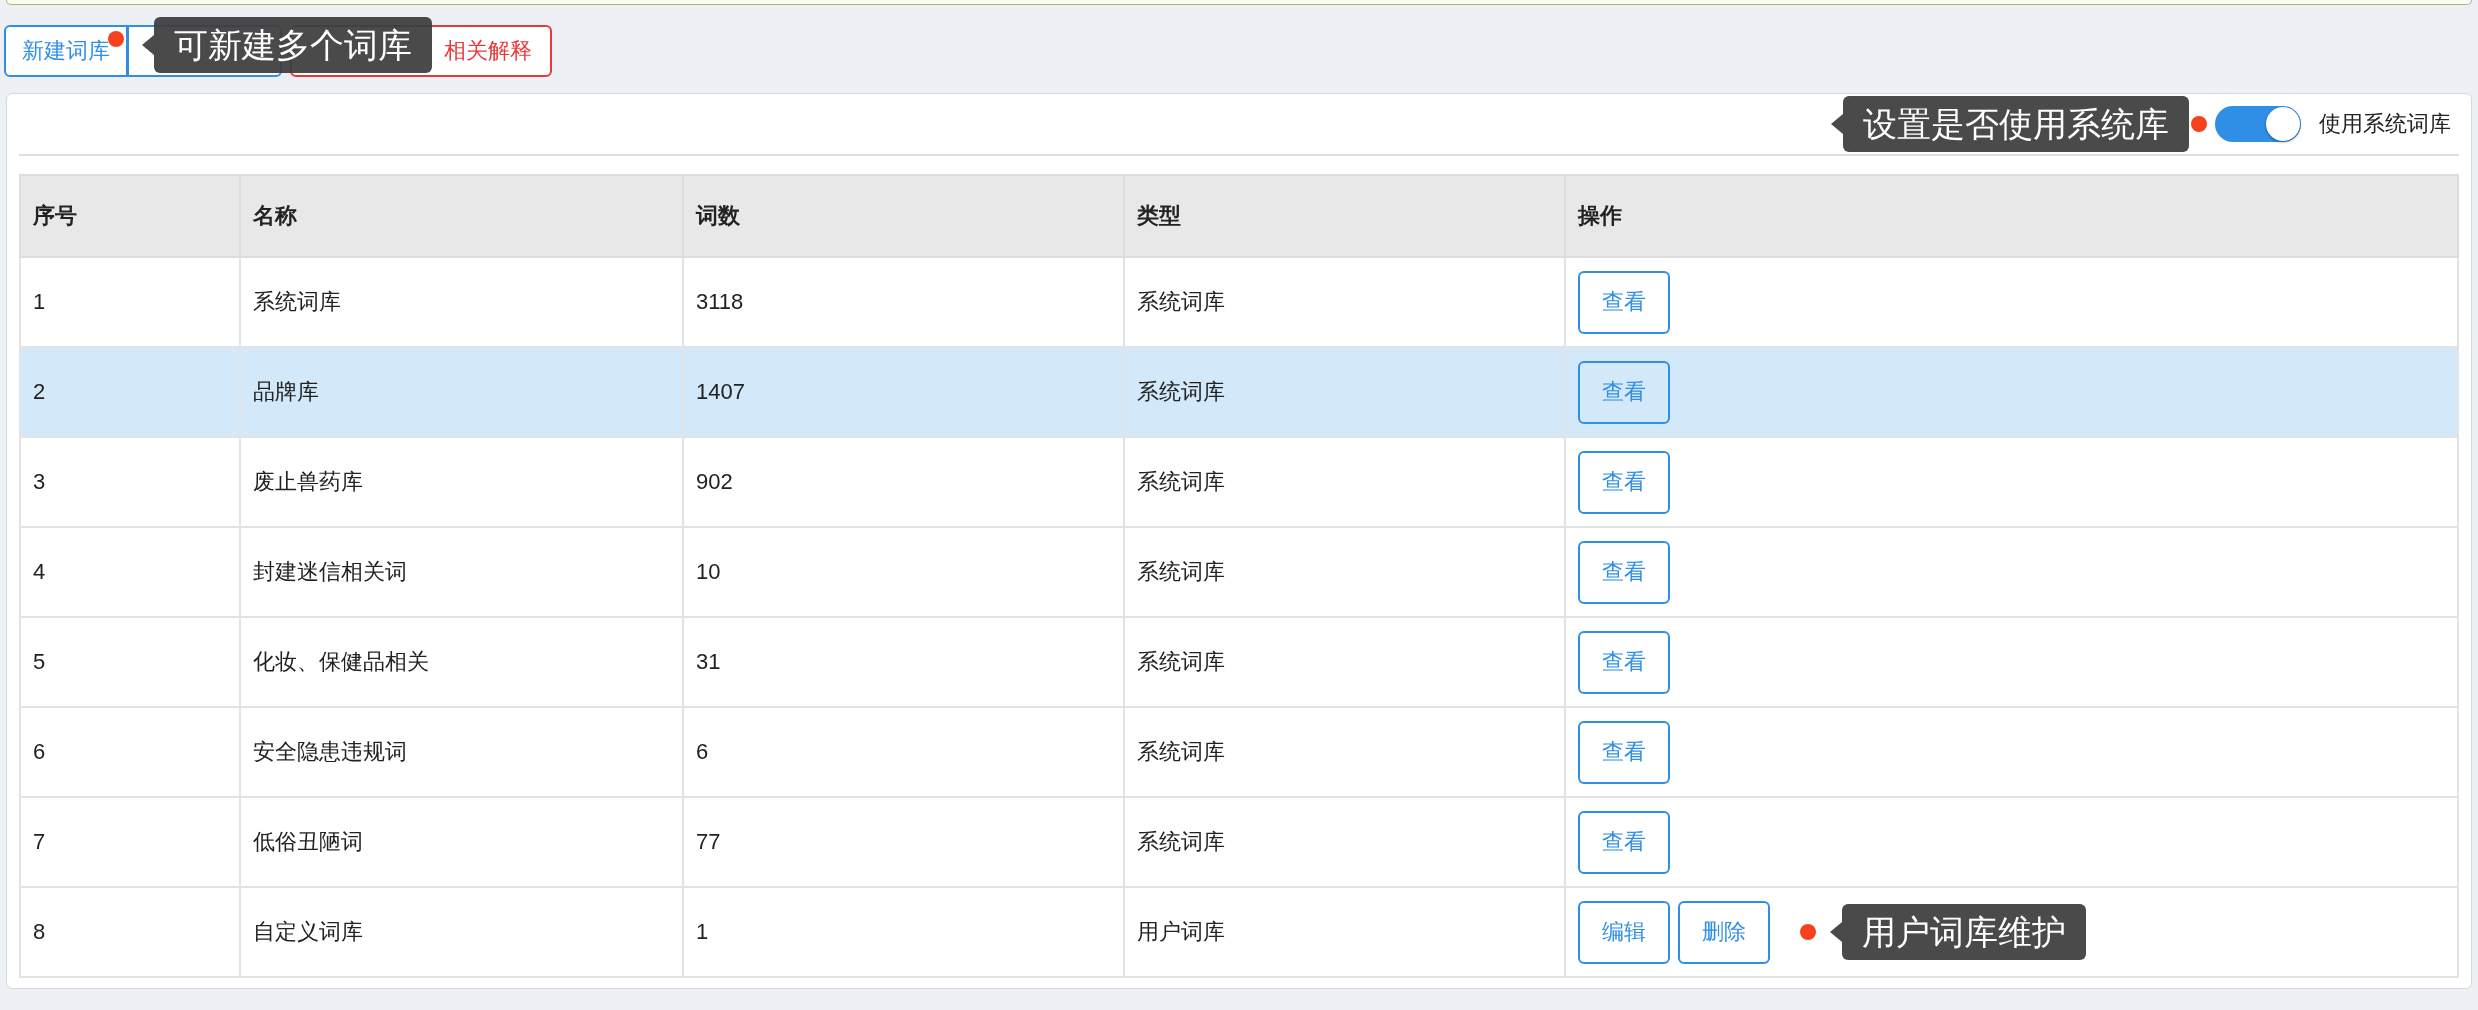  What do you see at coordinates (708, 841) in the screenshot?
I see `table-cell: 77` at bounding box center [708, 841].